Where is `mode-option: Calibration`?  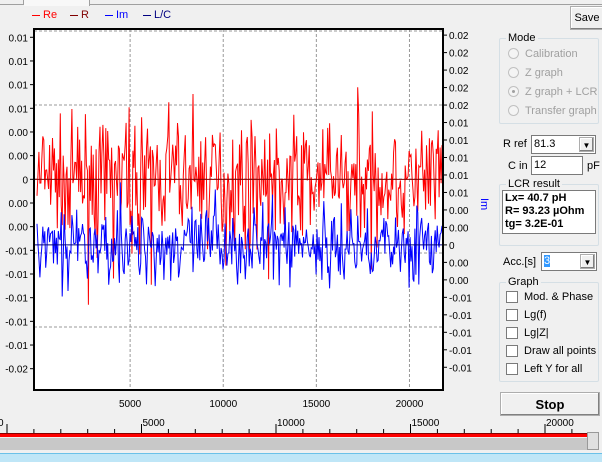
mode-option: Calibration is located at coordinates (549, 53).